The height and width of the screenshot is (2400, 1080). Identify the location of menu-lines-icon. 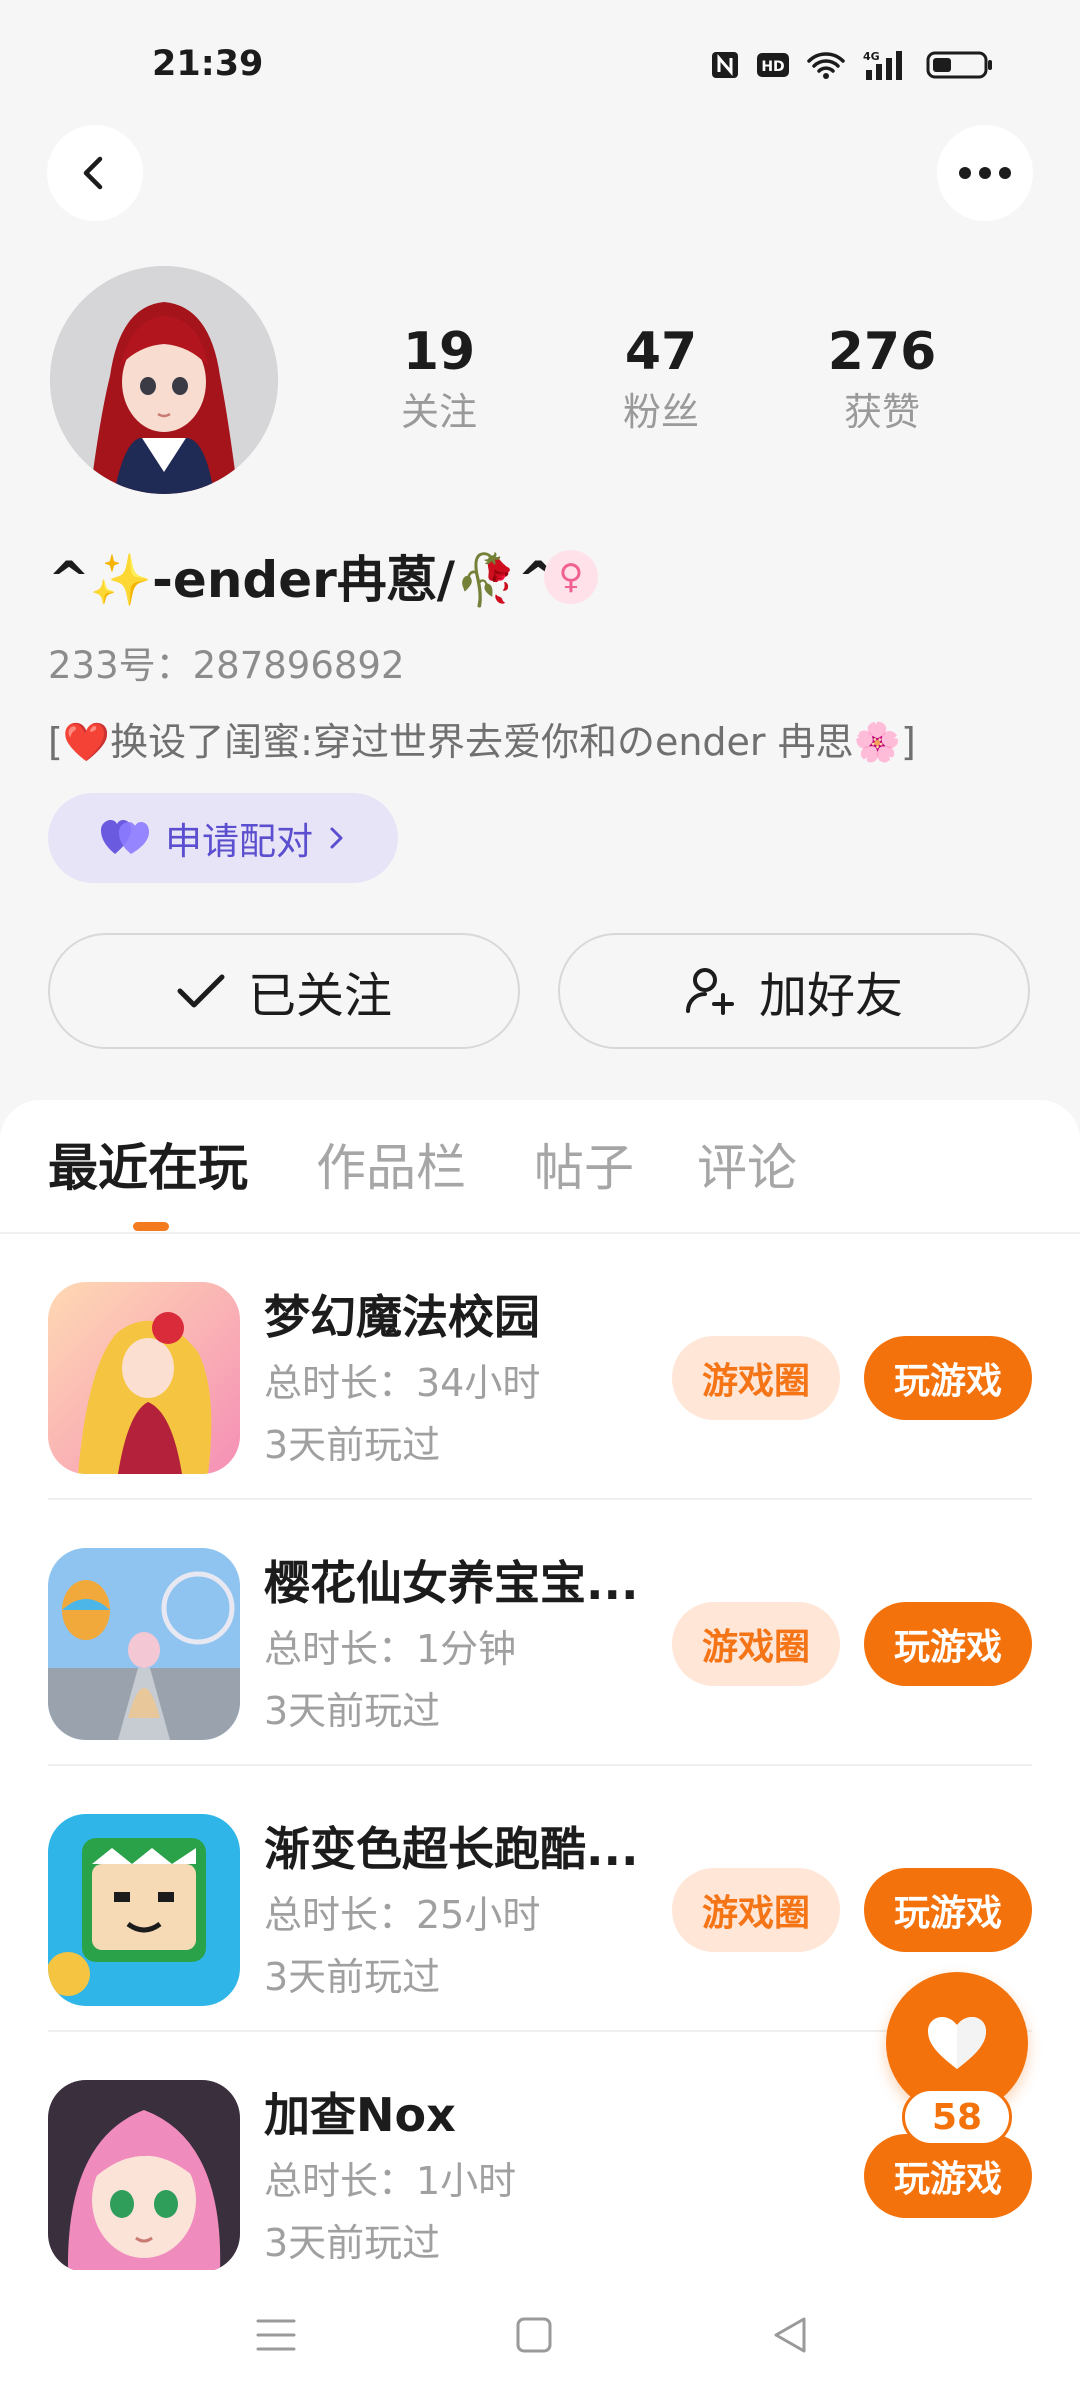
(276, 2335).